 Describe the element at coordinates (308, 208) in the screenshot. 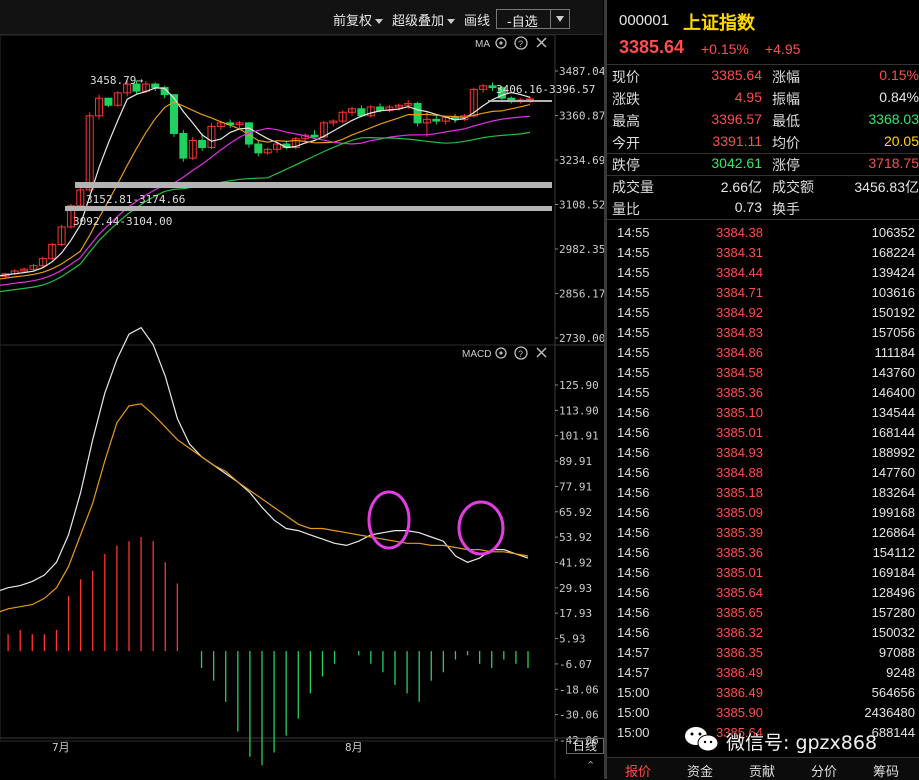

I see `support-band-lower` at that location.